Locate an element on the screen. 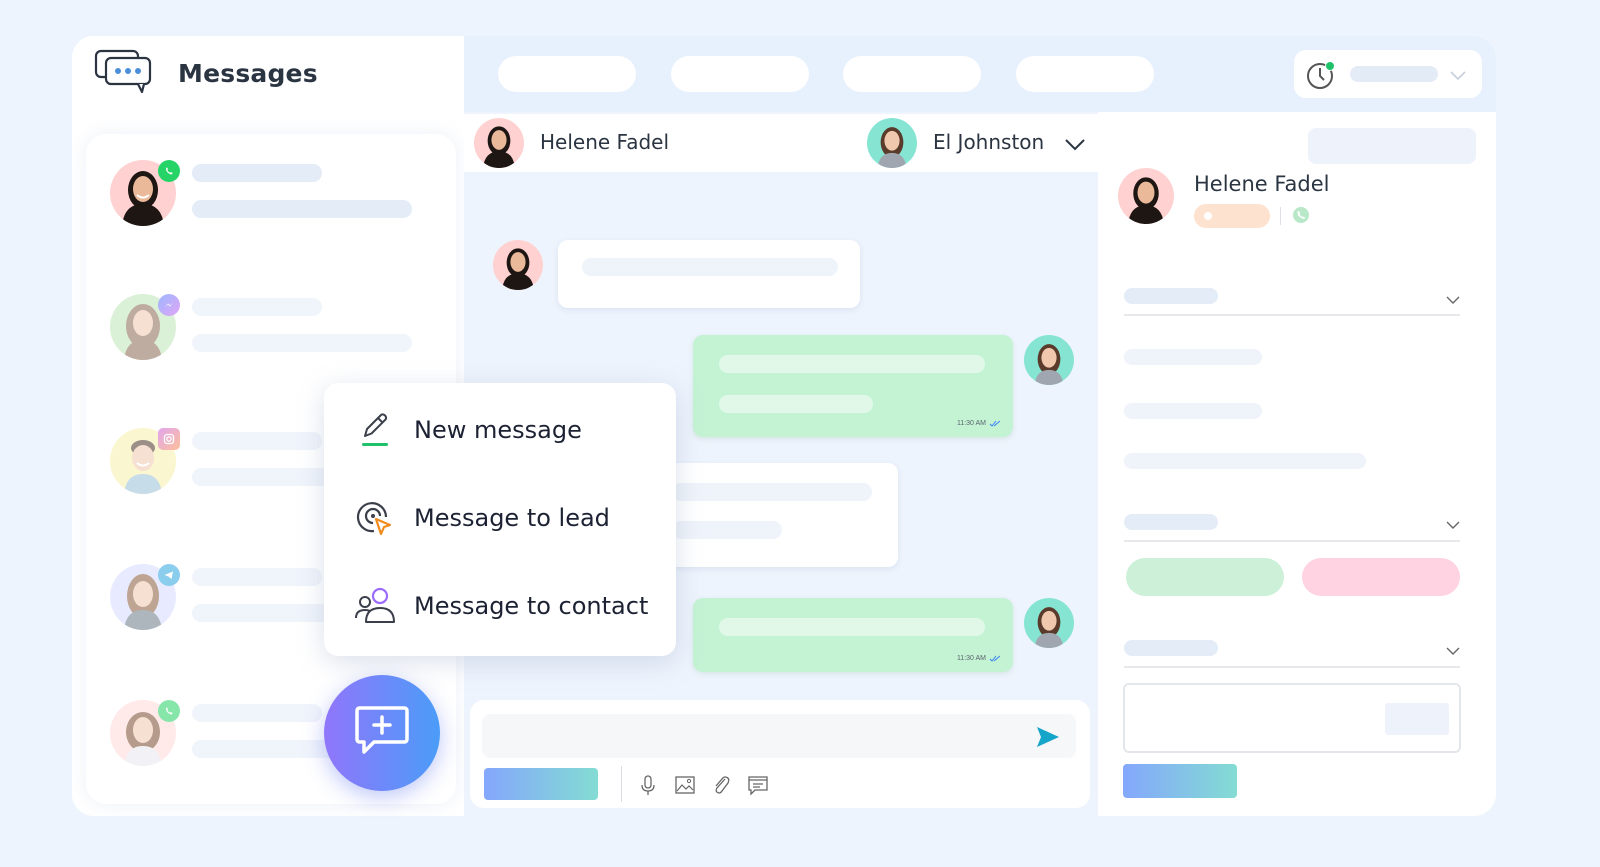  menu-item-message-to-lead: Message to lead is located at coordinates (507, 518).